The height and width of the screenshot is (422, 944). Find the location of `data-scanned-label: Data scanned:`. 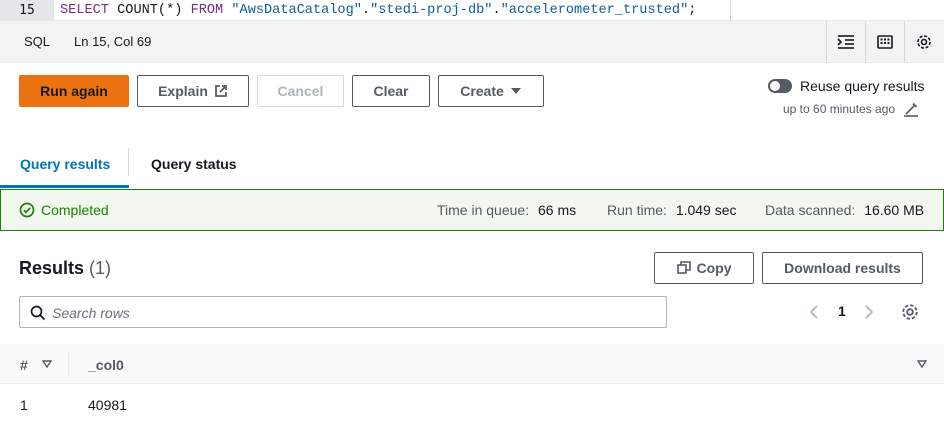

data-scanned-label: Data scanned: is located at coordinates (810, 210).